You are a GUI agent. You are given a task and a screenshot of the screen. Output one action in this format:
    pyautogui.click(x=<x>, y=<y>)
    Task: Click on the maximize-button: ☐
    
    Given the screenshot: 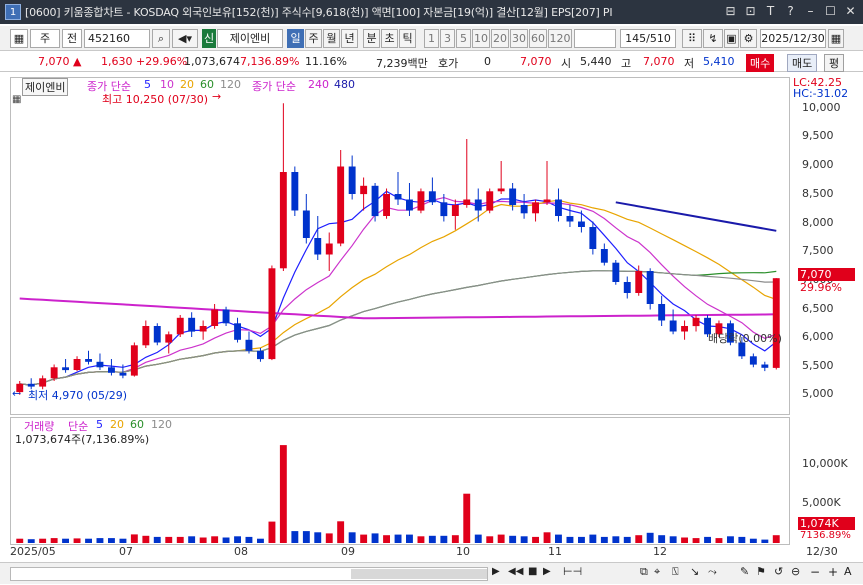 What is the action you would take?
    pyautogui.click(x=830, y=11)
    